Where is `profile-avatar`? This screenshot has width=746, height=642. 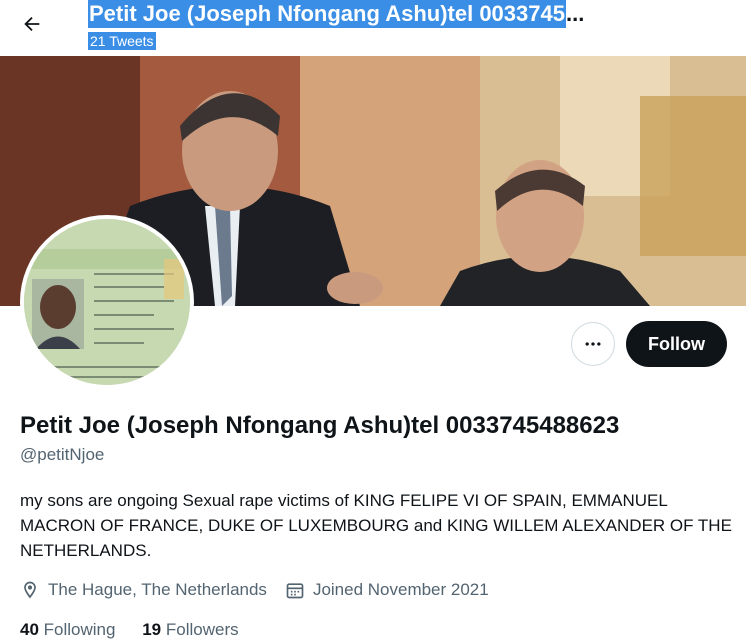
profile-avatar is located at coordinates (107, 302).